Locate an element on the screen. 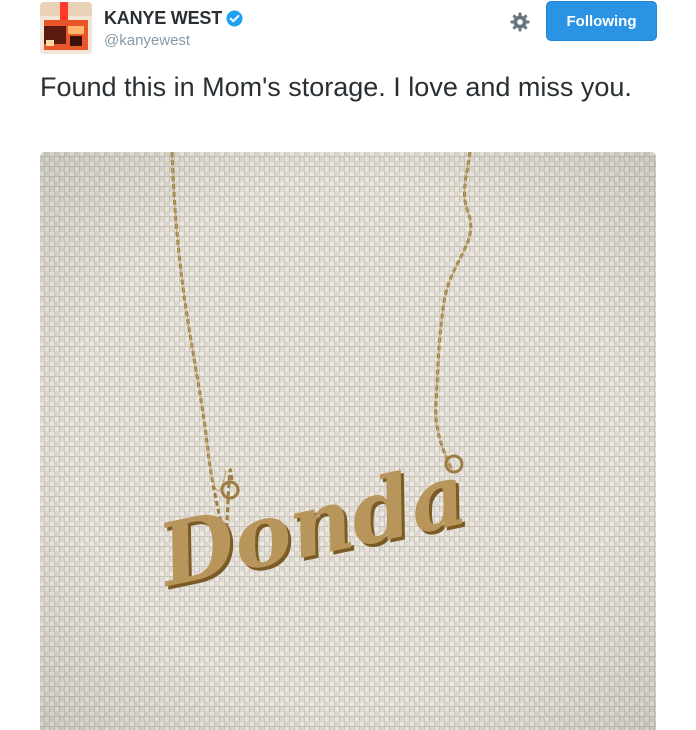  avatar is located at coordinates (66, 28).